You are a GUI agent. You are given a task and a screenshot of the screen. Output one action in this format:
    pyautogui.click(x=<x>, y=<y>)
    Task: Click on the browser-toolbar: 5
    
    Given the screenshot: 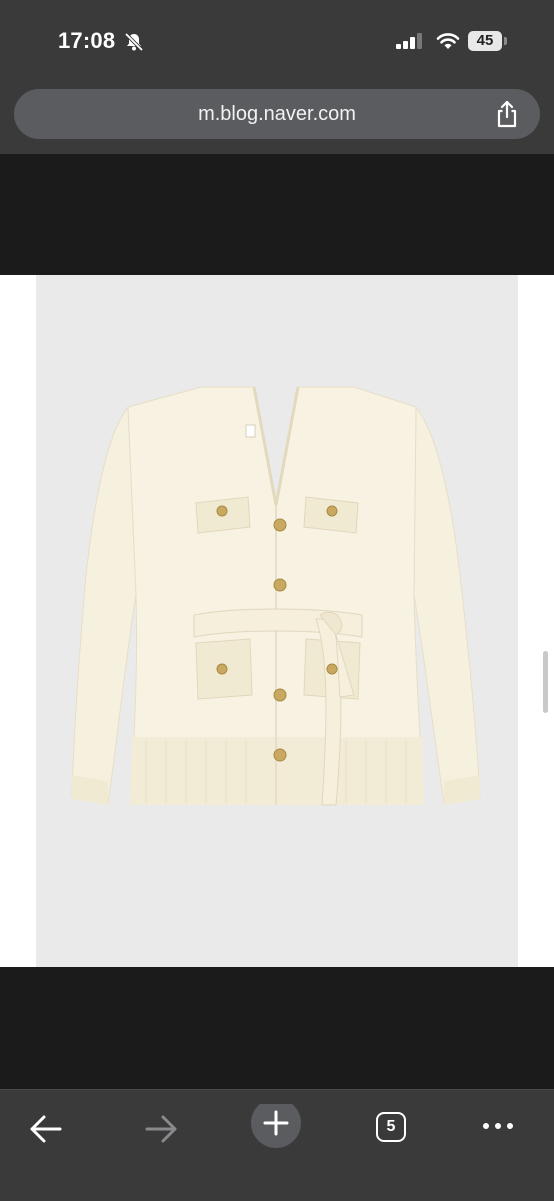 What is the action you would take?
    pyautogui.click(x=277, y=1145)
    